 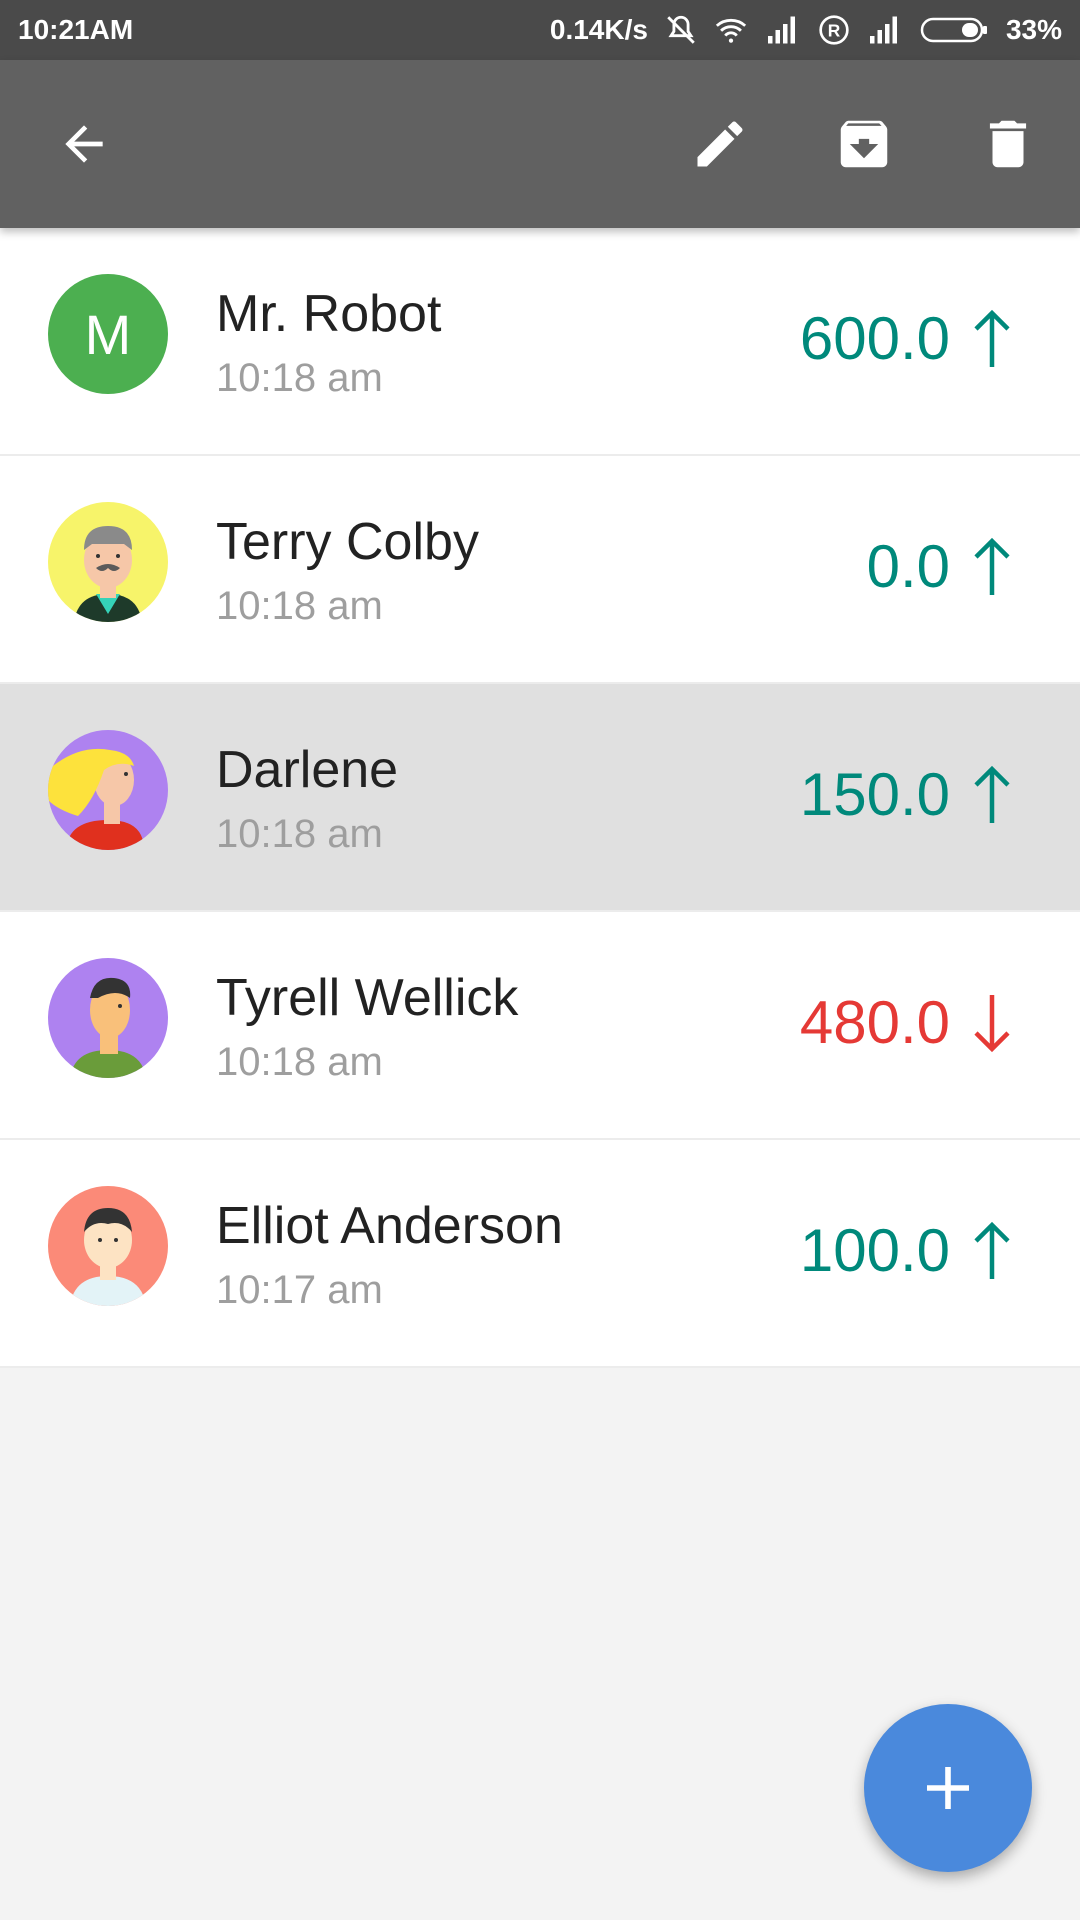 I want to click on avatar-initial: M, so click(x=108, y=334).